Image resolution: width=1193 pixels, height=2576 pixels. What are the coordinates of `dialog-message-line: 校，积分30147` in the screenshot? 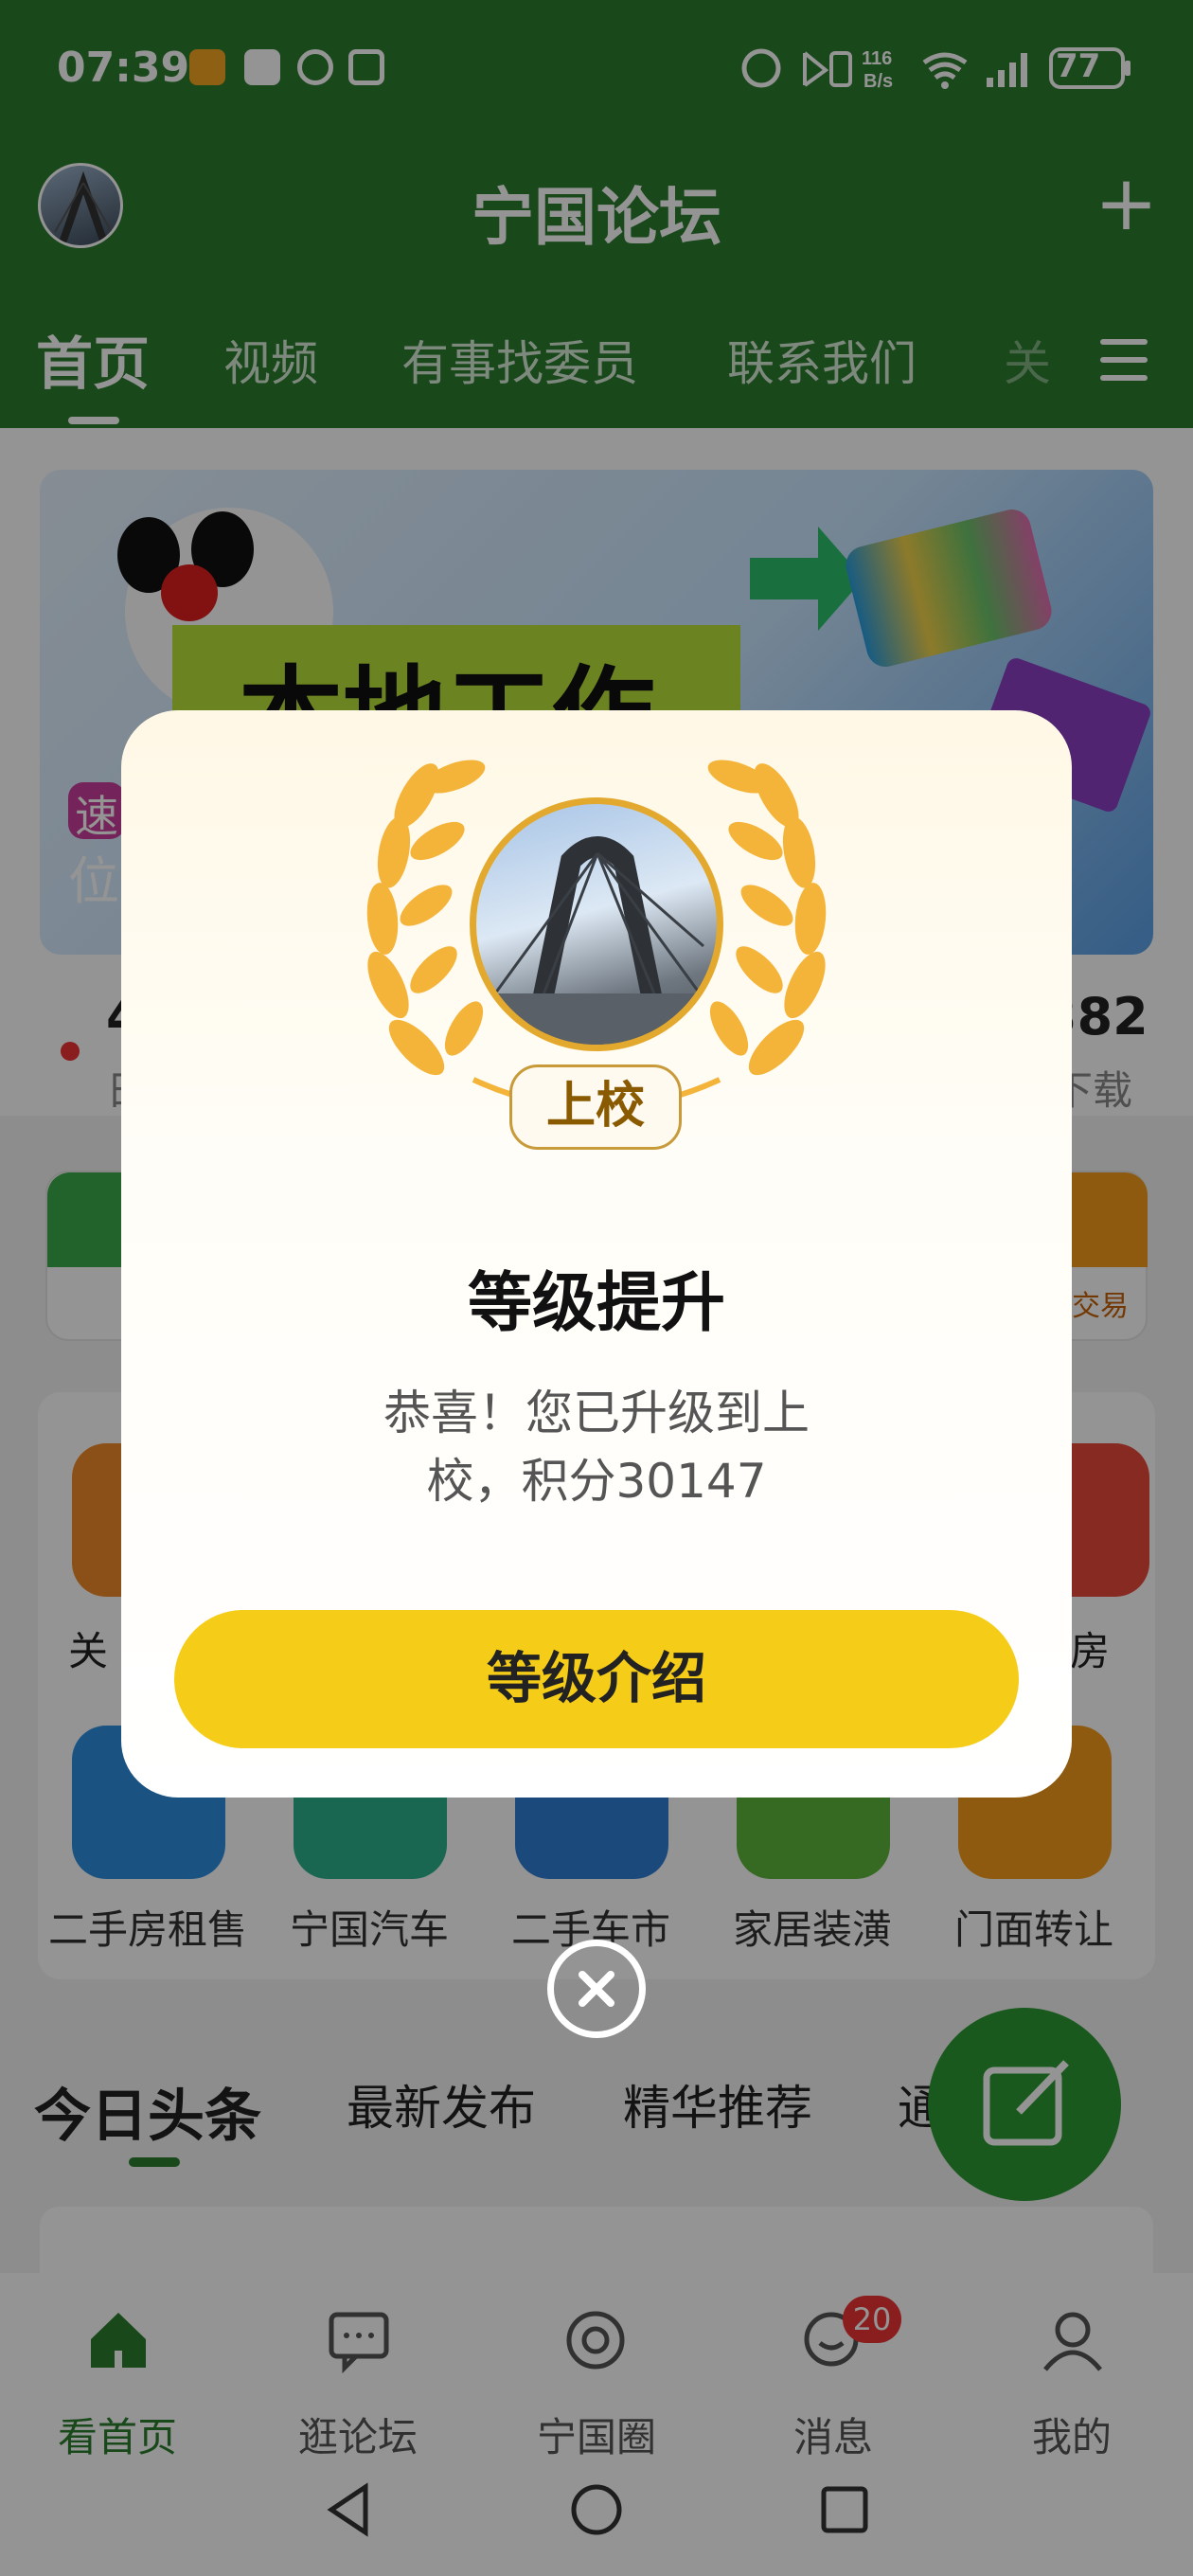 It's located at (596, 1481).